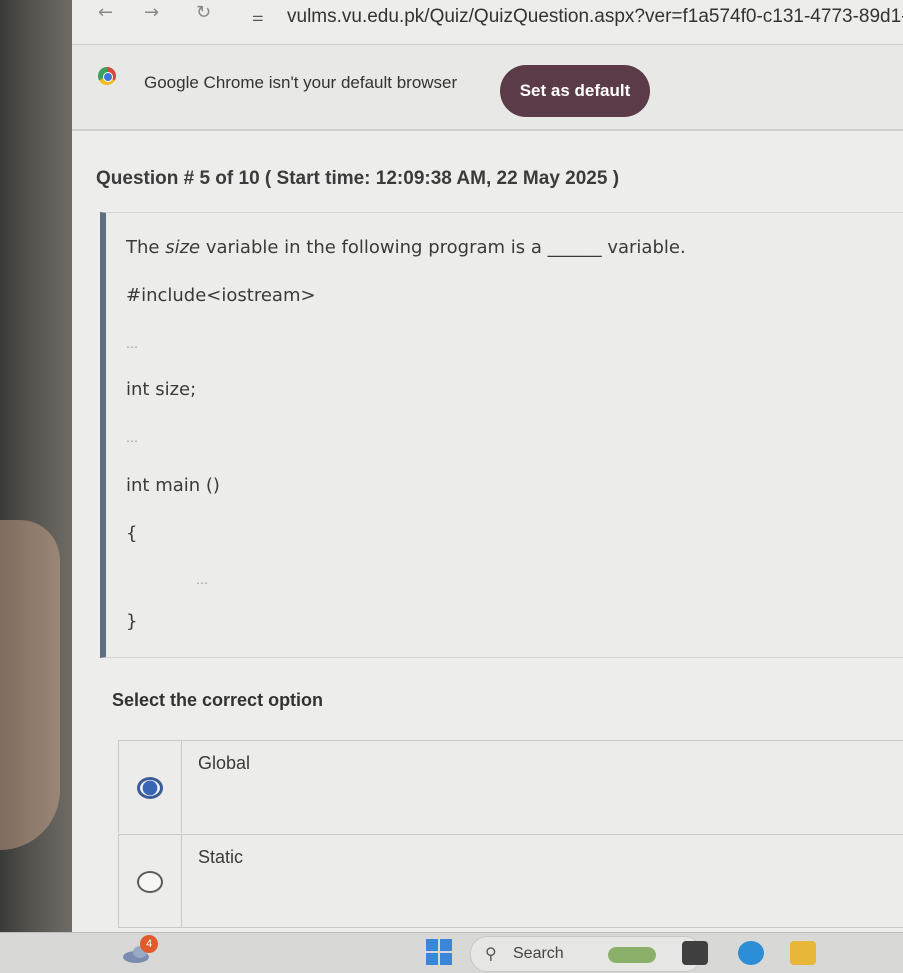 The height and width of the screenshot is (973, 903). What do you see at coordinates (105, 12) in the screenshot?
I see `back-icon: ←` at bounding box center [105, 12].